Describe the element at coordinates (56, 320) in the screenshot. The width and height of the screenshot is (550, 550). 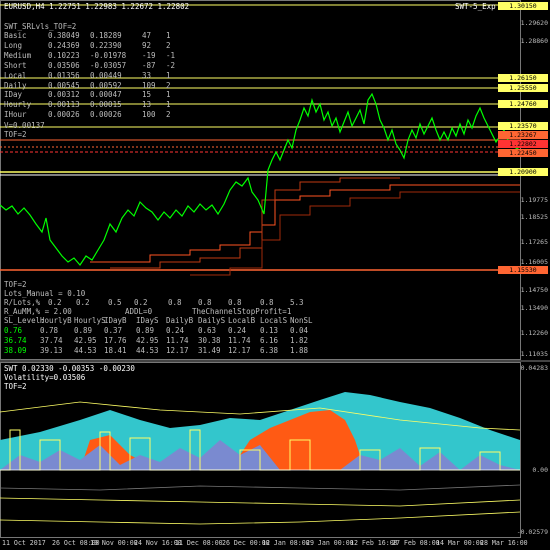
I see `sl-header-cell: HourlyB` at that location.